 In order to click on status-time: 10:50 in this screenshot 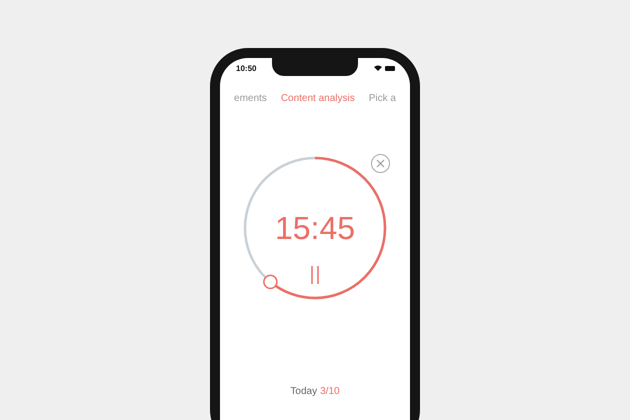, I will do `click(246, 68)`.